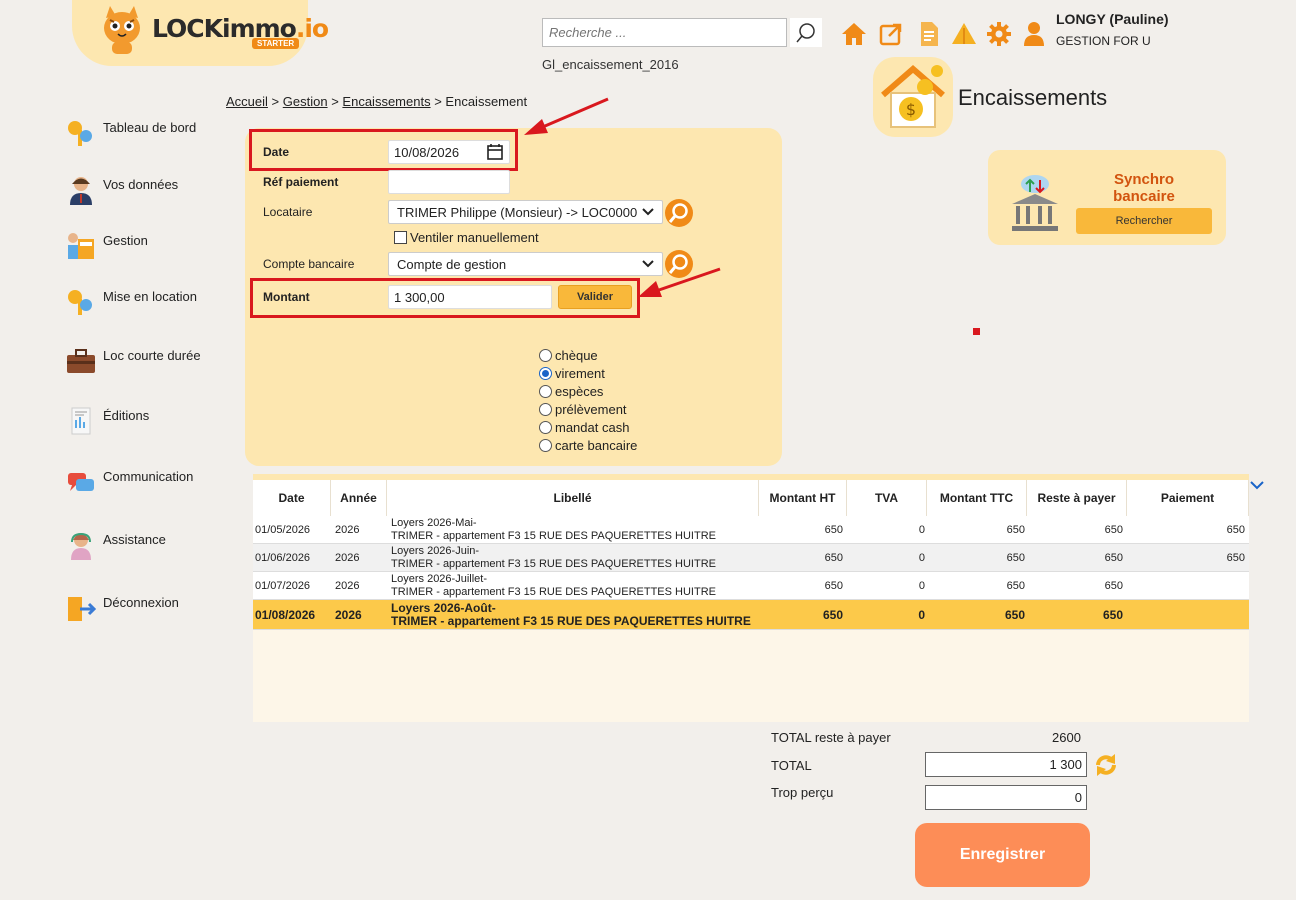  Describe the element at coordinates (929, 34) in the screenshot. I see `document-icon` at that location.